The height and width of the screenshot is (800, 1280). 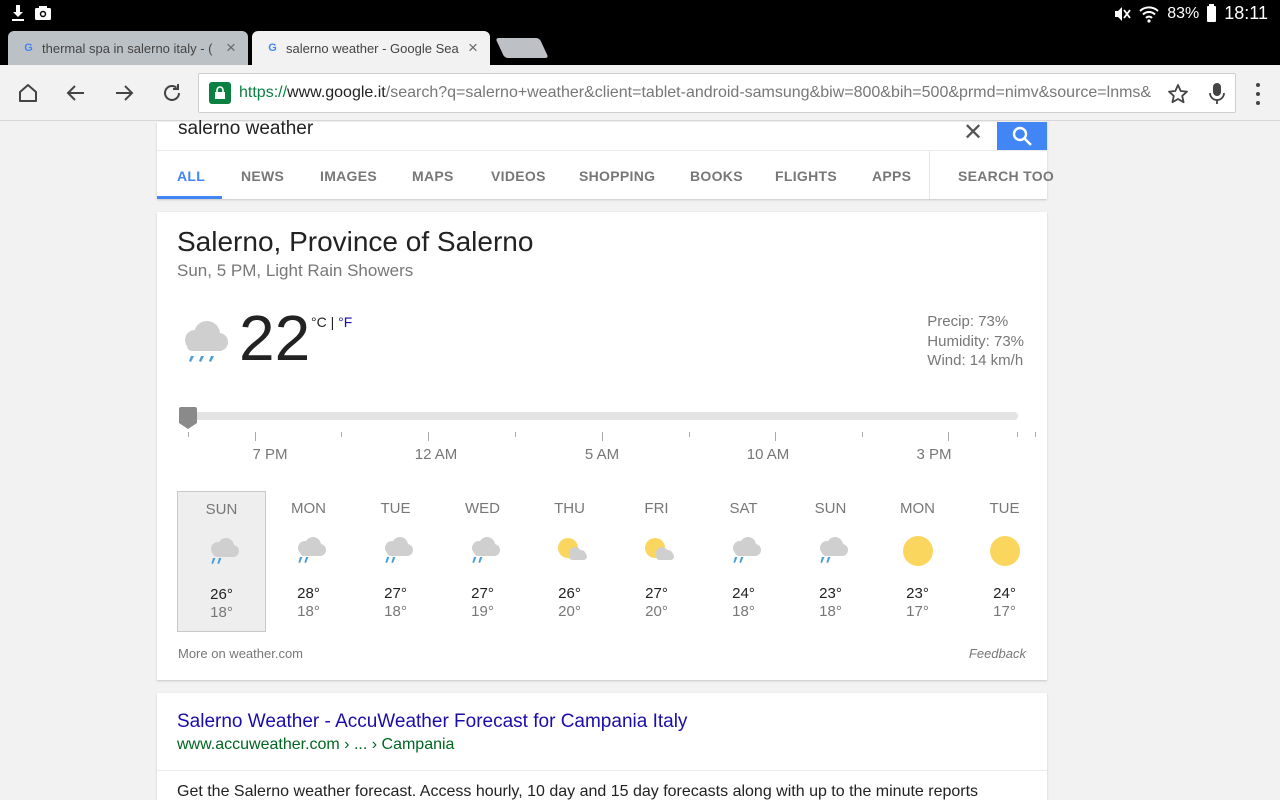 I want to click on more-weather-link: More on weather.com, so click(x=240, y=653).